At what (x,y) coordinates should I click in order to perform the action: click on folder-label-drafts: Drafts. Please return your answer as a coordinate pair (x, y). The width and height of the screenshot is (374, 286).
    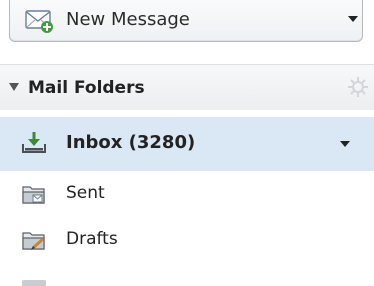
    Looking at the image, I should click on (92, 239).